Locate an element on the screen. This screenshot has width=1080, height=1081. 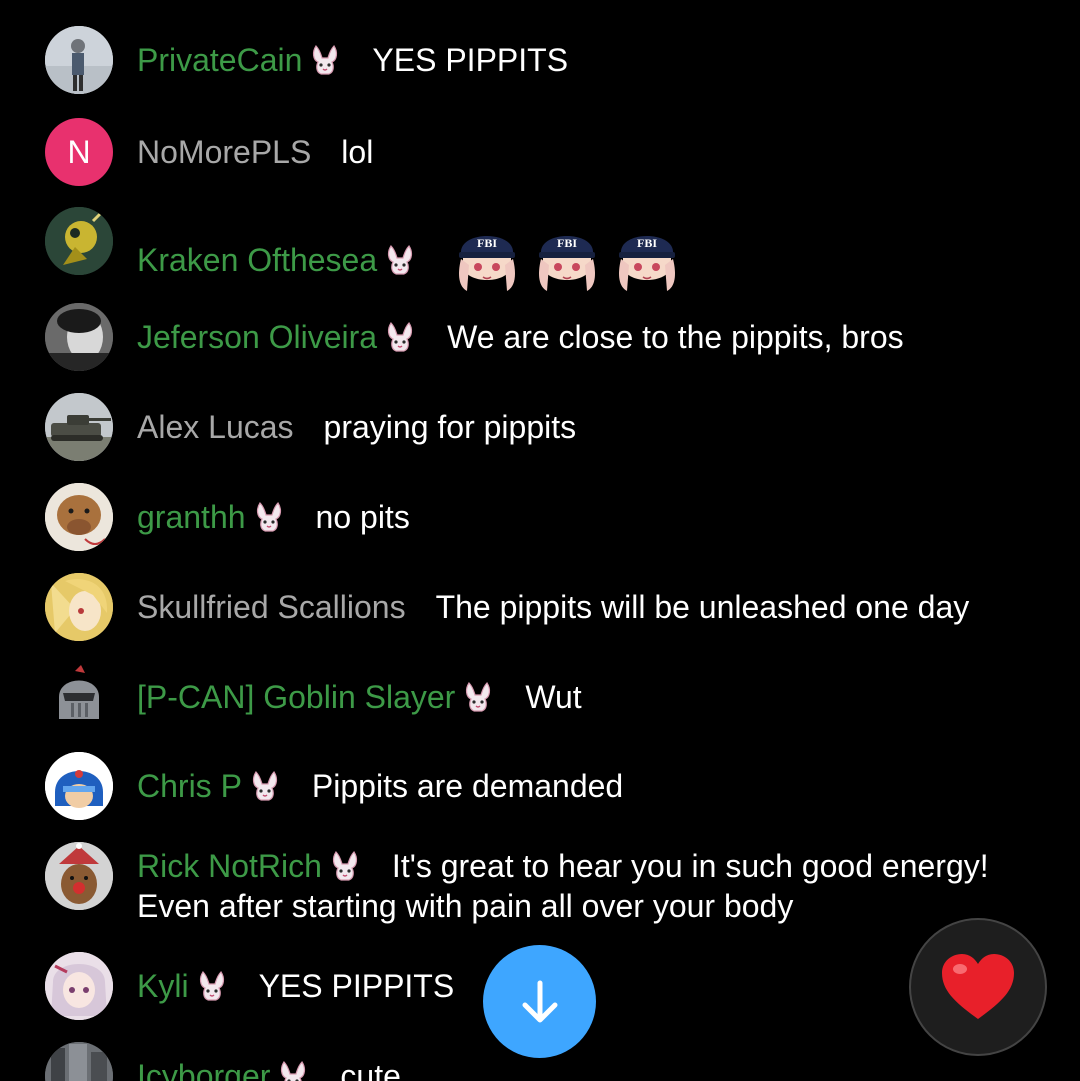
message-text: no pits is located at coordinates (362, 517).